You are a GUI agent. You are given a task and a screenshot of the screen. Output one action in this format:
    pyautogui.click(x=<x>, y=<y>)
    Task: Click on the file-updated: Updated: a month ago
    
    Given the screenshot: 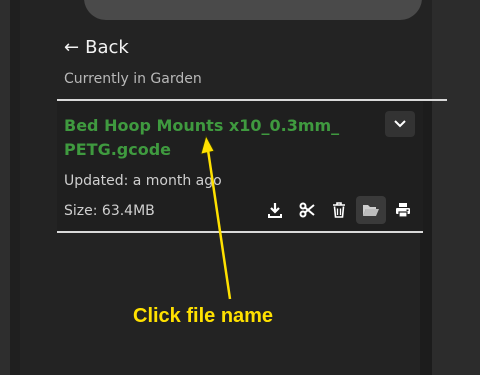 What is the action you would take?
    pyautogui.click(x=143, y=181)
    